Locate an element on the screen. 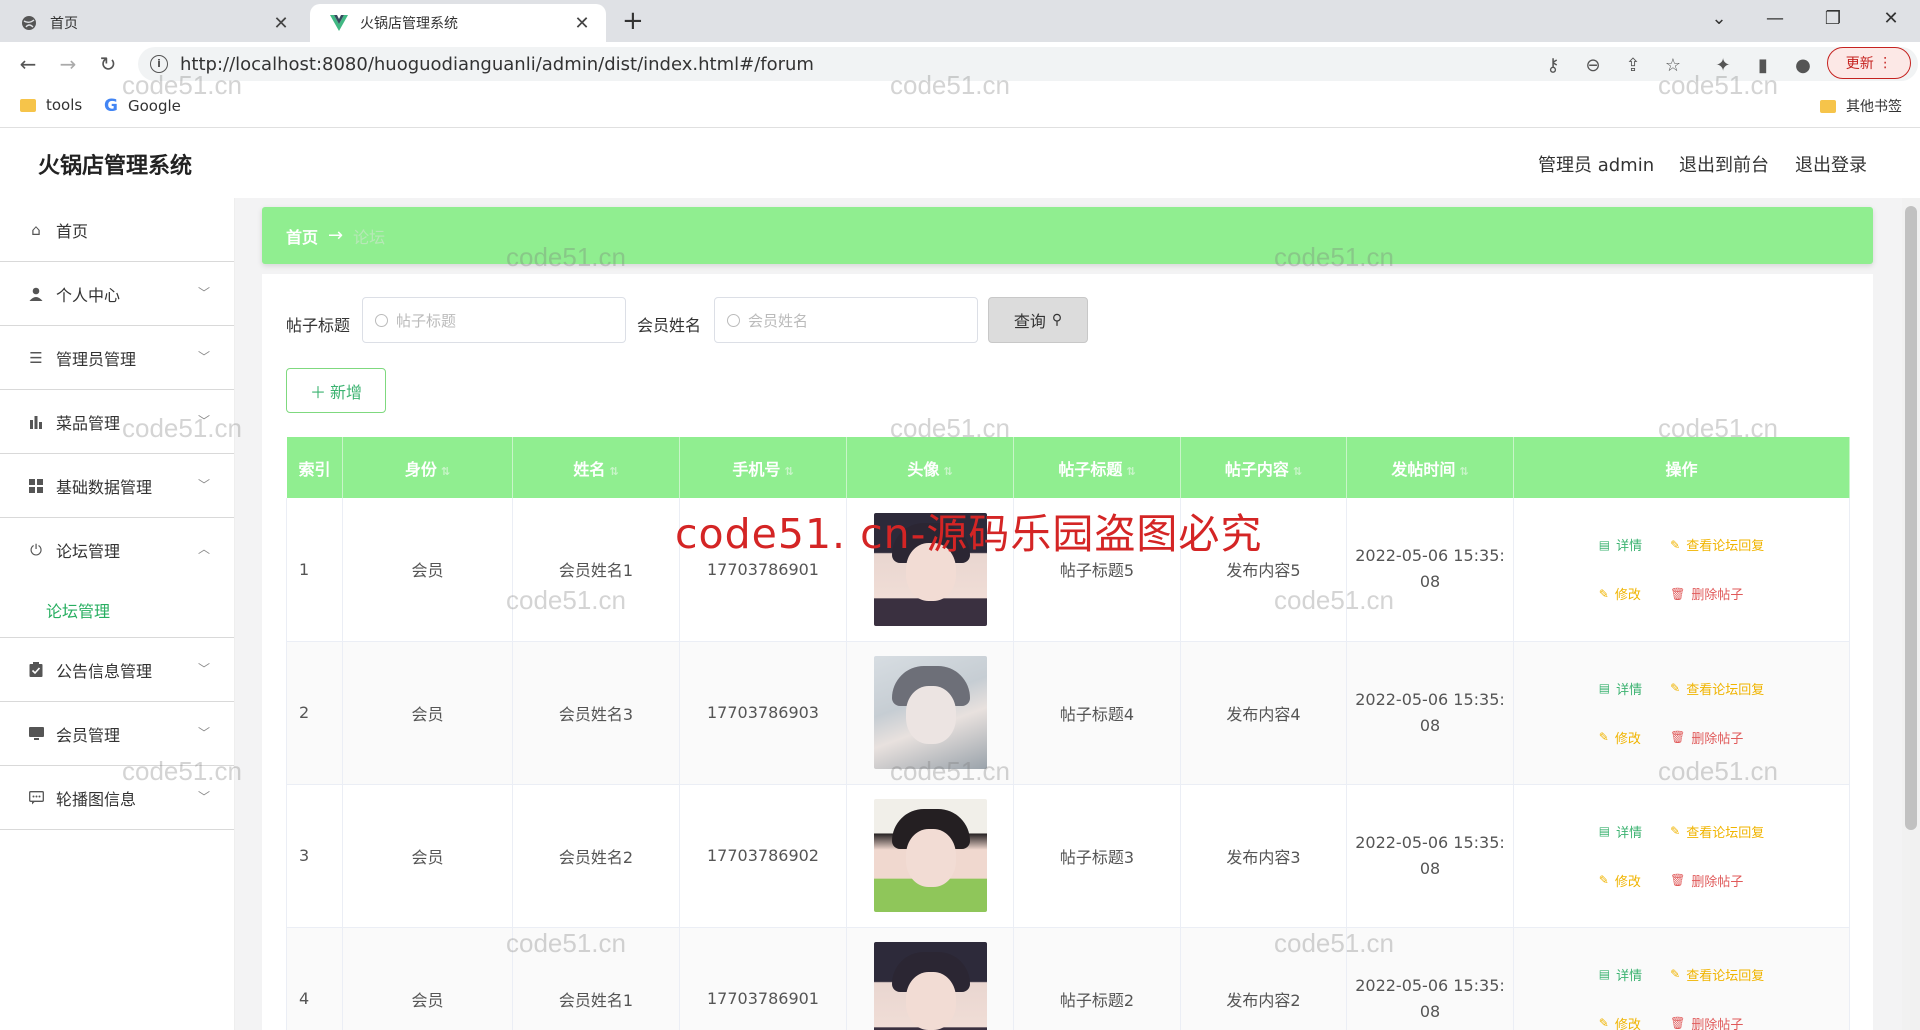  sidebar-item-profile: 个人中心 ﹀ is located at coordinates (117, 294).